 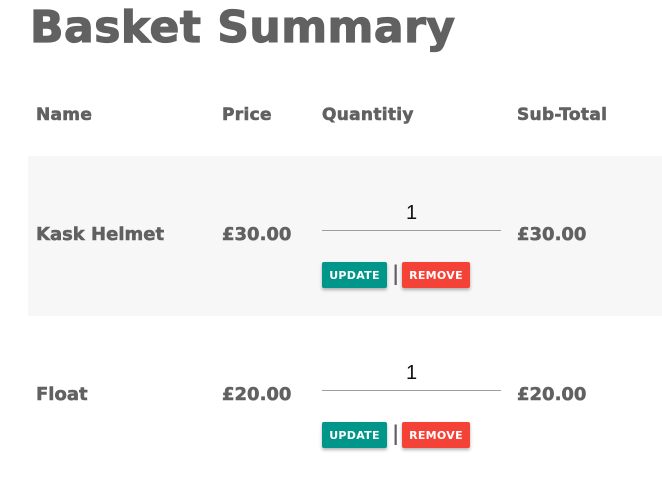 I want to click on column-header-subtotal: Sub-Total, so click(x=562, y=115).